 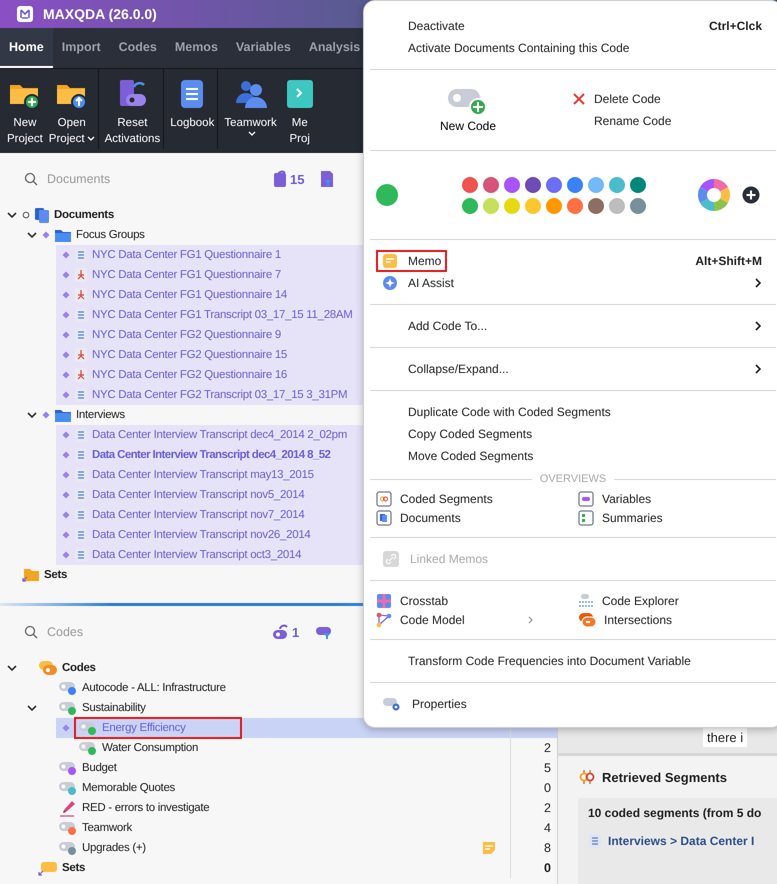 I want to click on menu-item: Documents, so click(x=477, y=517).